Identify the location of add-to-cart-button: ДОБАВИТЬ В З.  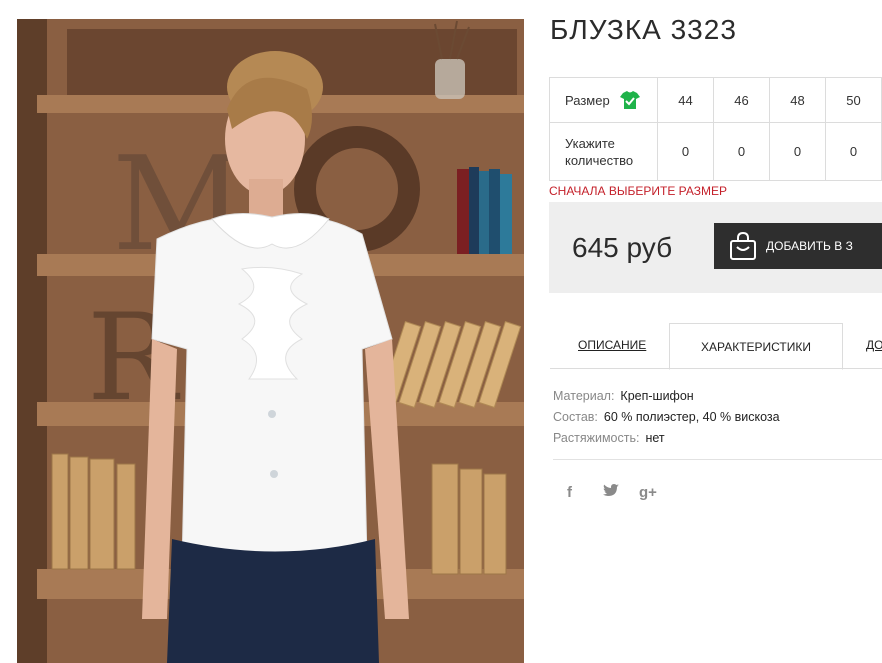
(798, 246).